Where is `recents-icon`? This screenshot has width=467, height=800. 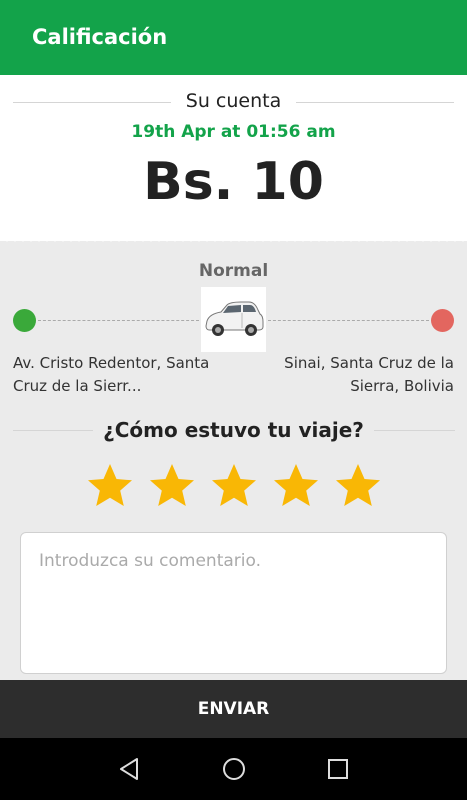
recents-icon is located at coordinates (338, 769).